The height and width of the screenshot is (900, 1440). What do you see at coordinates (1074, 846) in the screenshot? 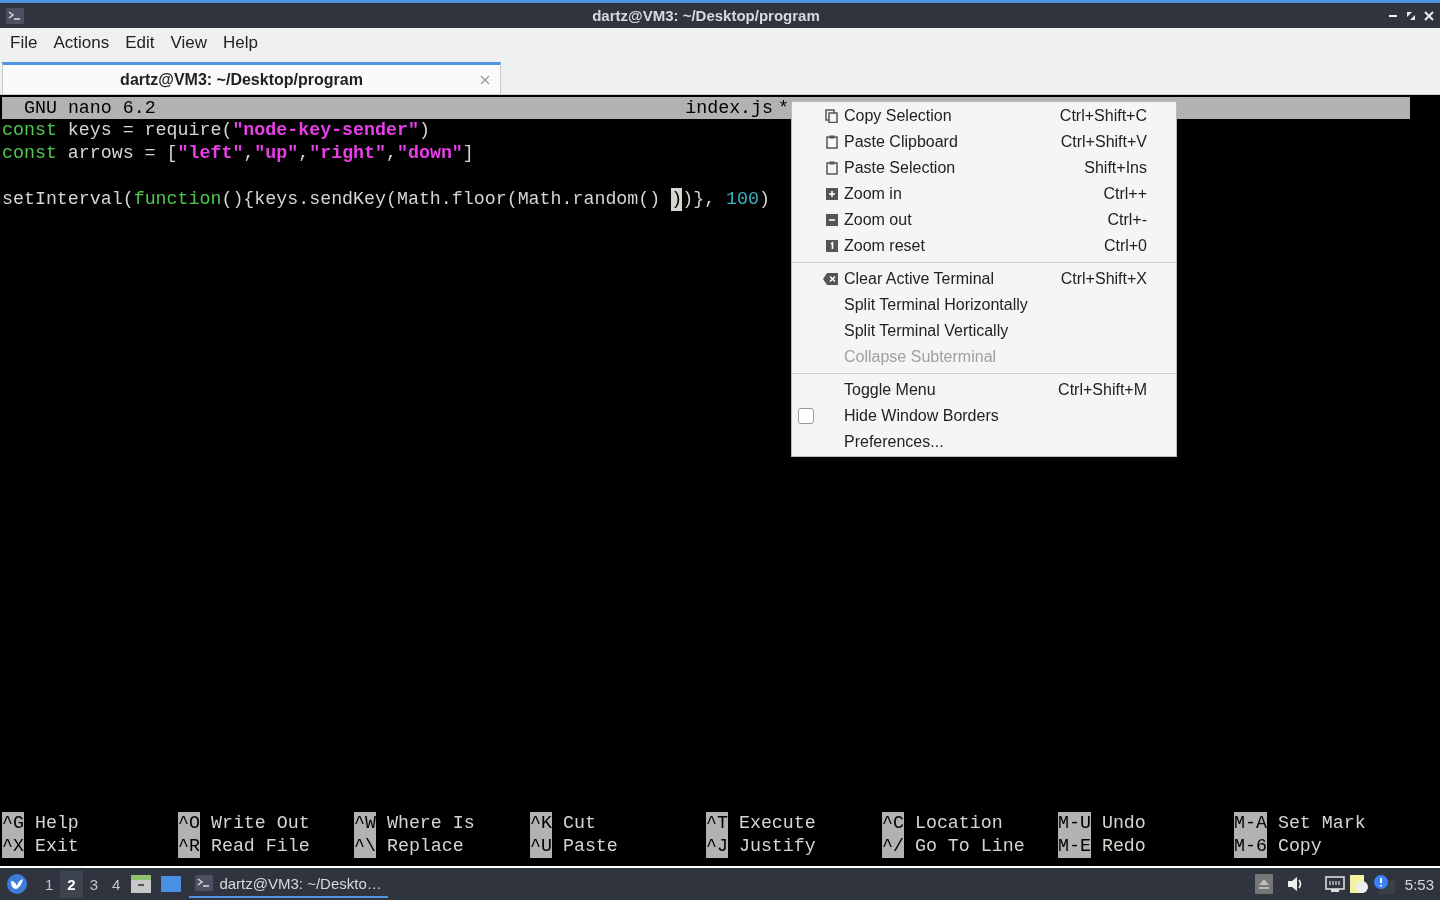
I see `shortcut-key: M-E` at bounding box center [1074, 846].